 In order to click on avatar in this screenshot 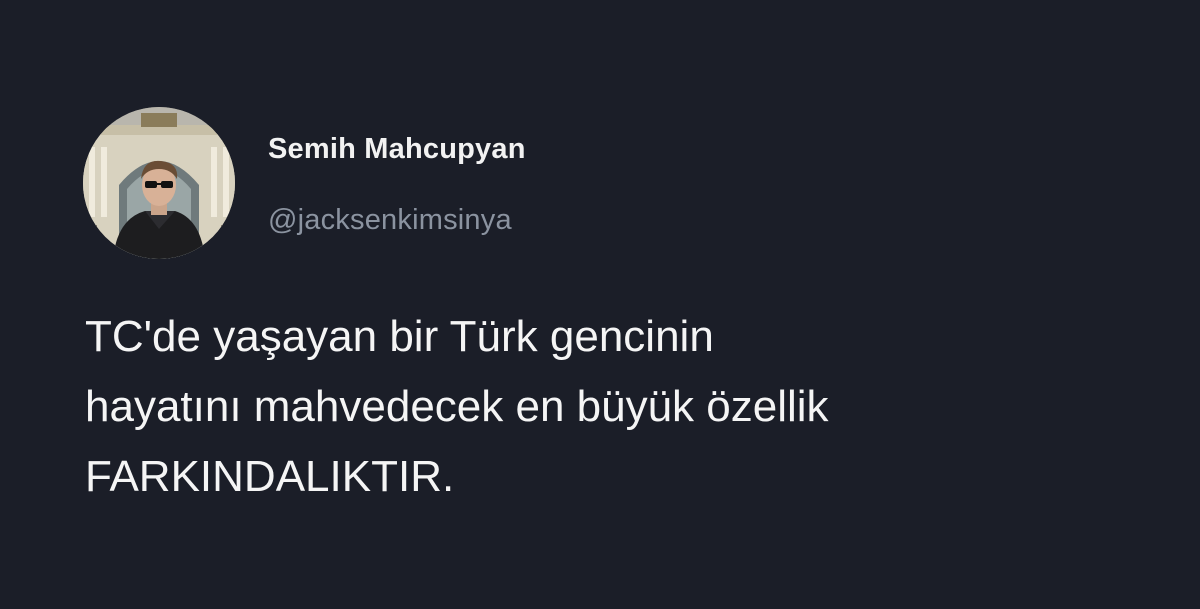, I will do `click(159, 183)`.